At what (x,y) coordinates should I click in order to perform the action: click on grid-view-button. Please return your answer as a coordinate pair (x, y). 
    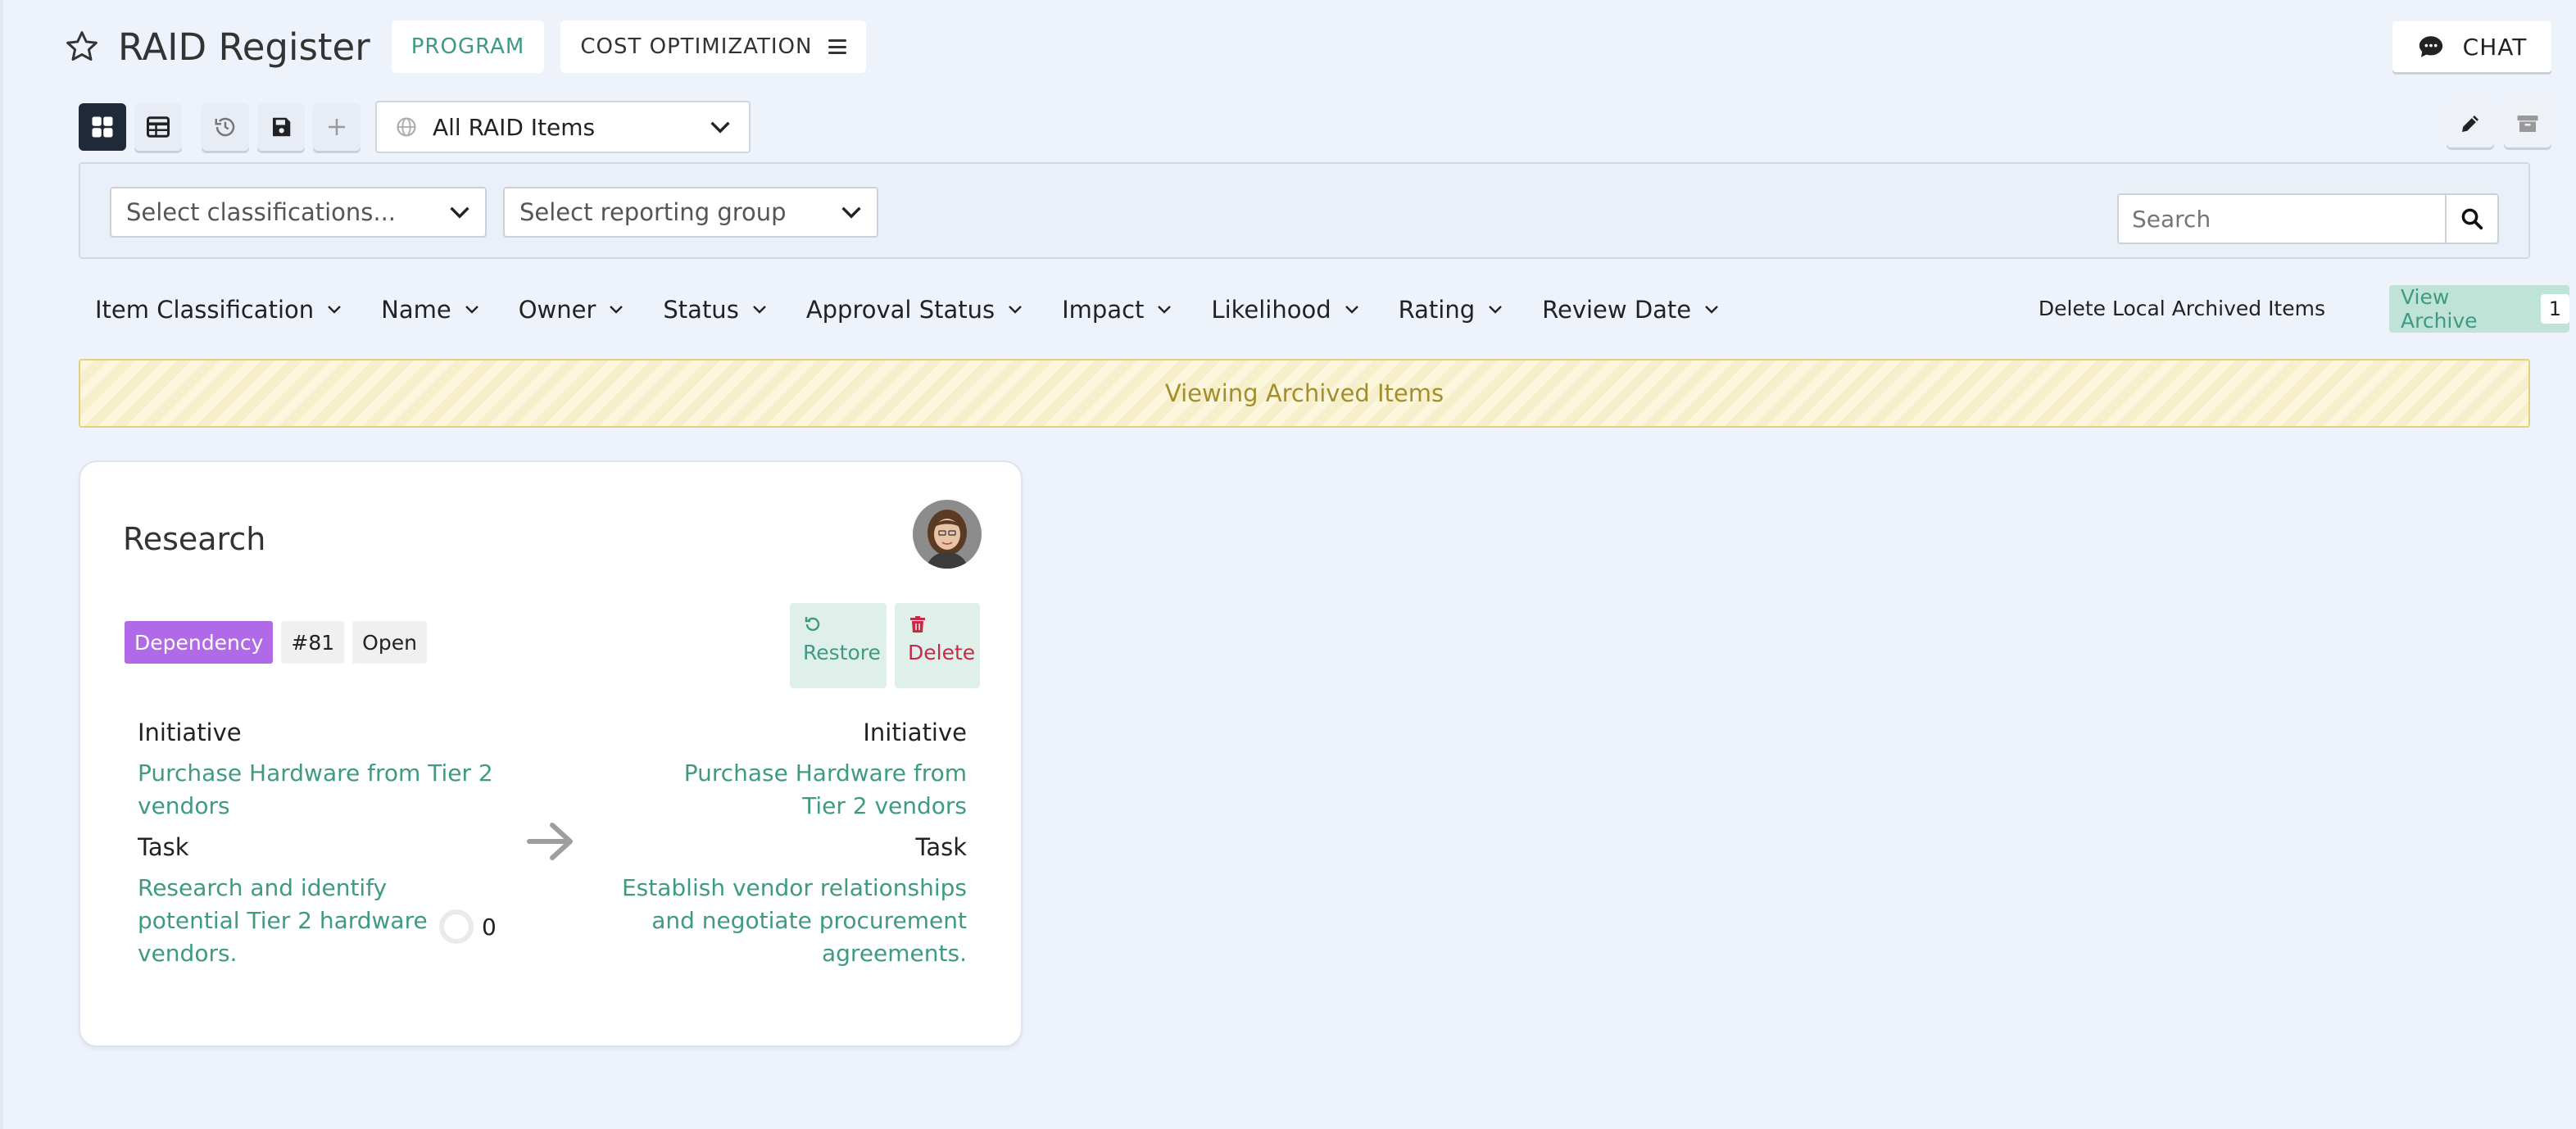
    Looking at the image, I should click on (102, 127).